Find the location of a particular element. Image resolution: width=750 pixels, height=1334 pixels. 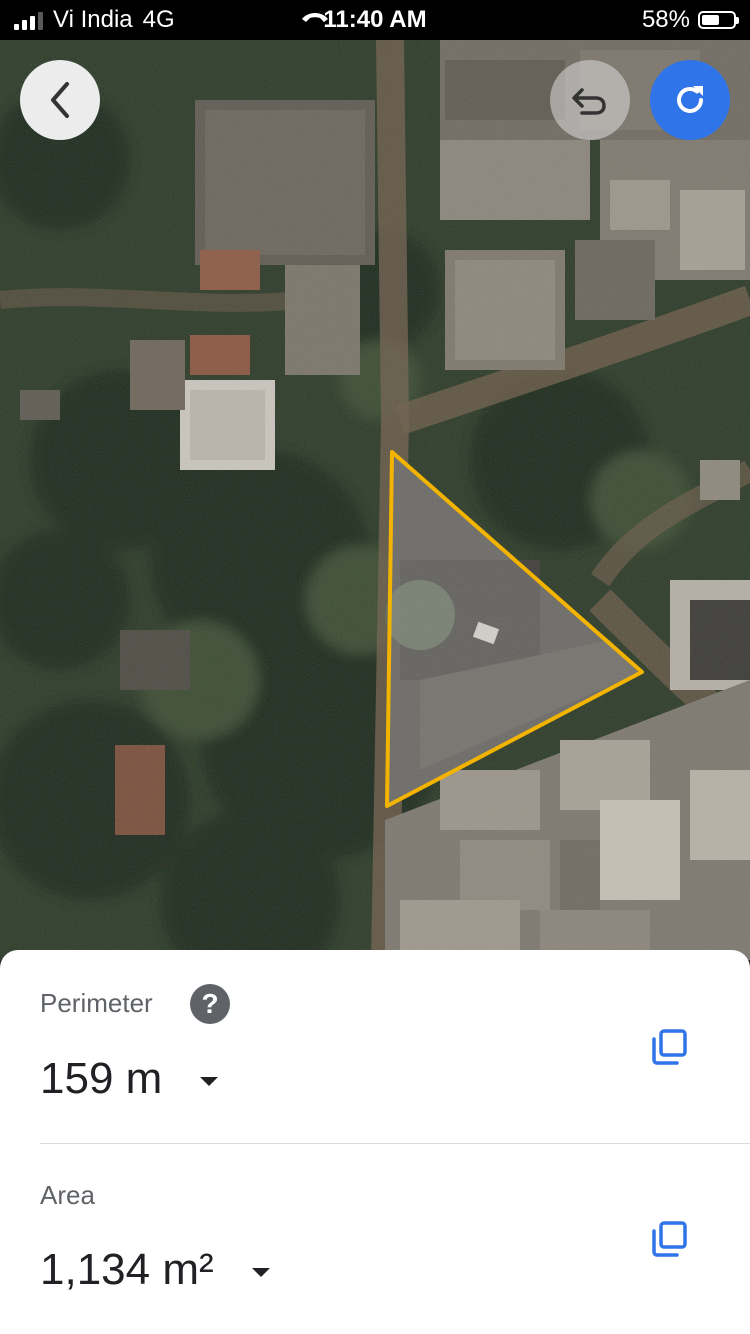

battery-percent: 58% is located at coordinates (665, 19).